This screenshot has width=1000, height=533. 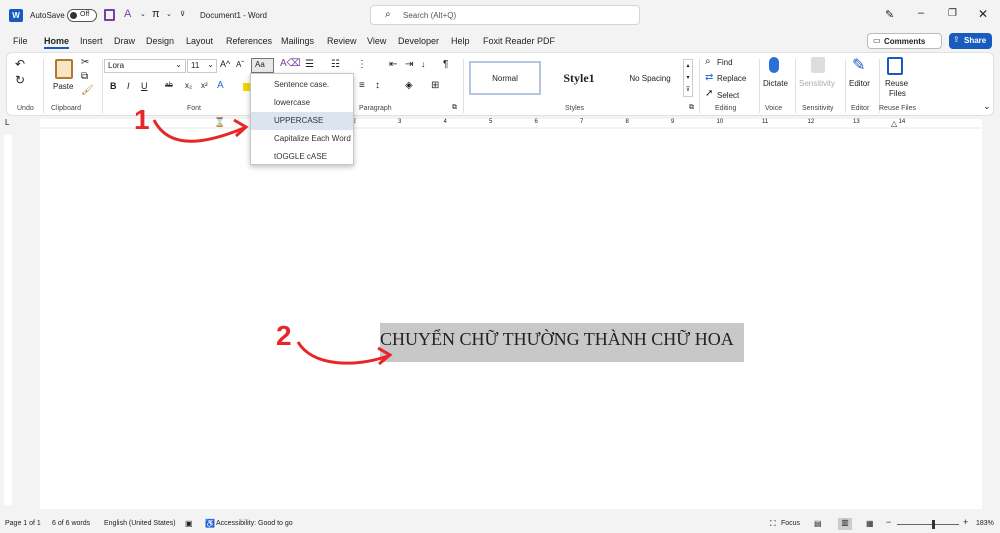 I want to click on document-text: CHUYỂN CHỮ THƯỜNG THÀNH CHỮ HOA, so click(x=557, y=339).